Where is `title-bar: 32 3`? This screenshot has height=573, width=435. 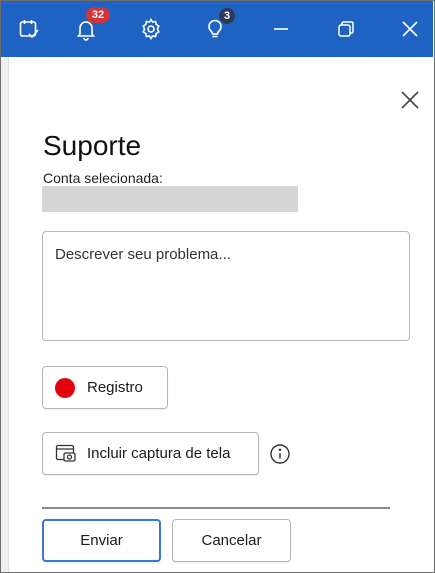
title-bar: 32 3 is located at coordinates (217, 29).